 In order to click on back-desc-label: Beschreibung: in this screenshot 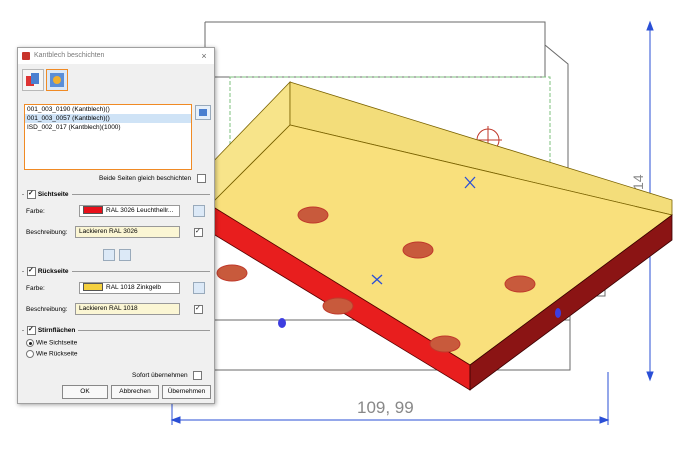, I will do `click(47, 309)`.